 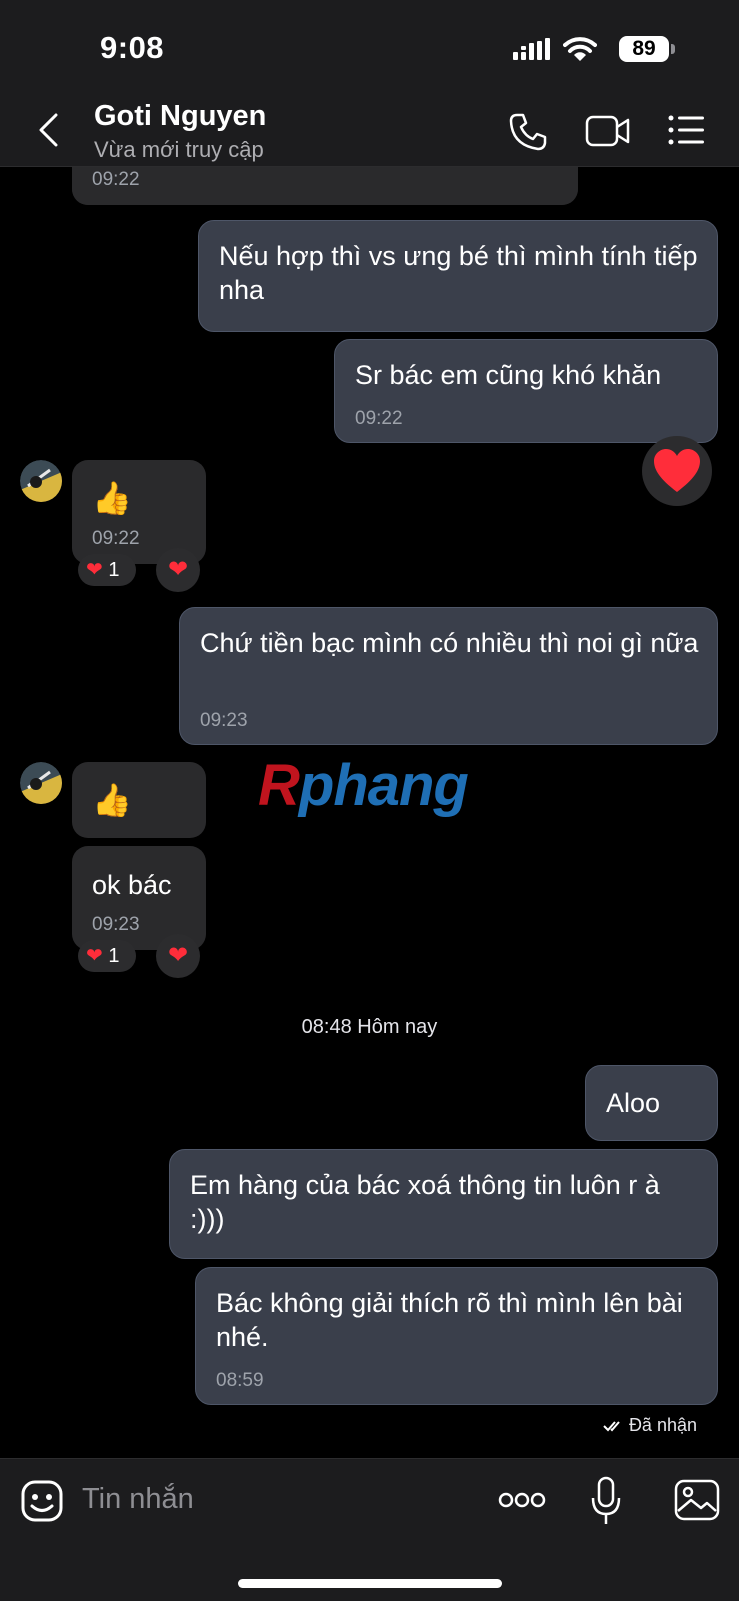 I want to click on message-time: 08:59, so click(x=240, y=1380).